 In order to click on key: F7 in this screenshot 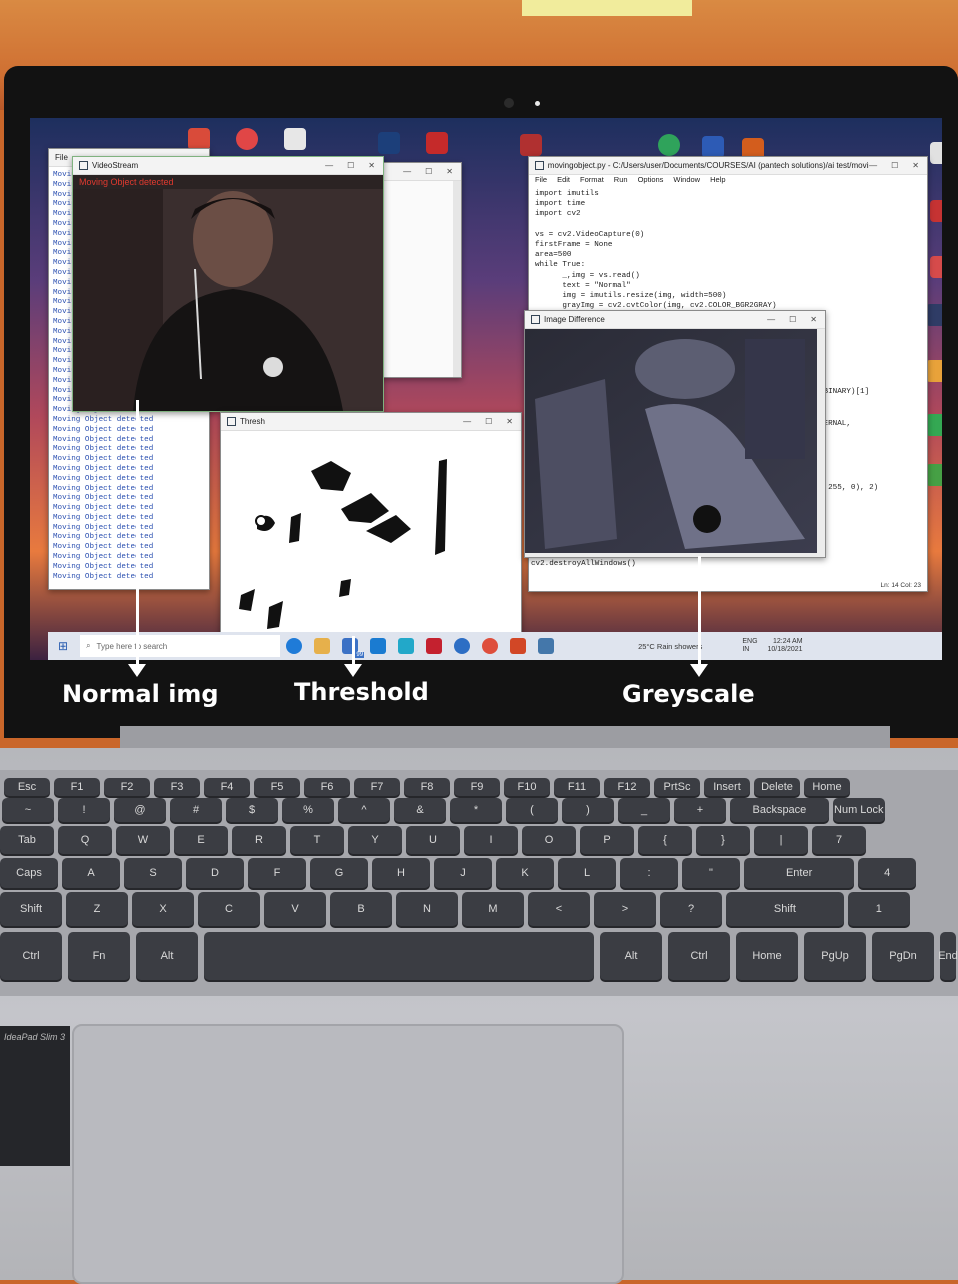, I will do `click(377, 787)`.